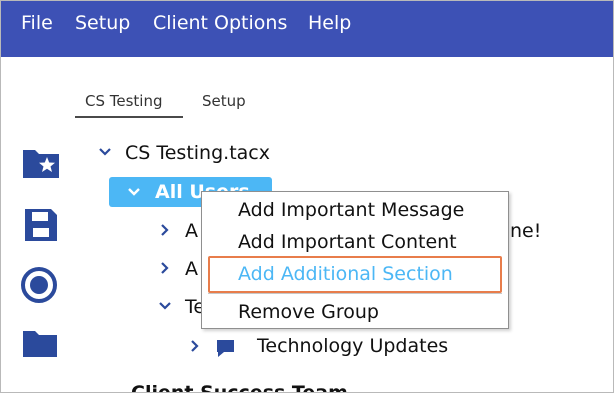 The width and height of the screenshot is (614, 393). I want to click on tab-cs-testing: CS Testing, so click(124, 101).